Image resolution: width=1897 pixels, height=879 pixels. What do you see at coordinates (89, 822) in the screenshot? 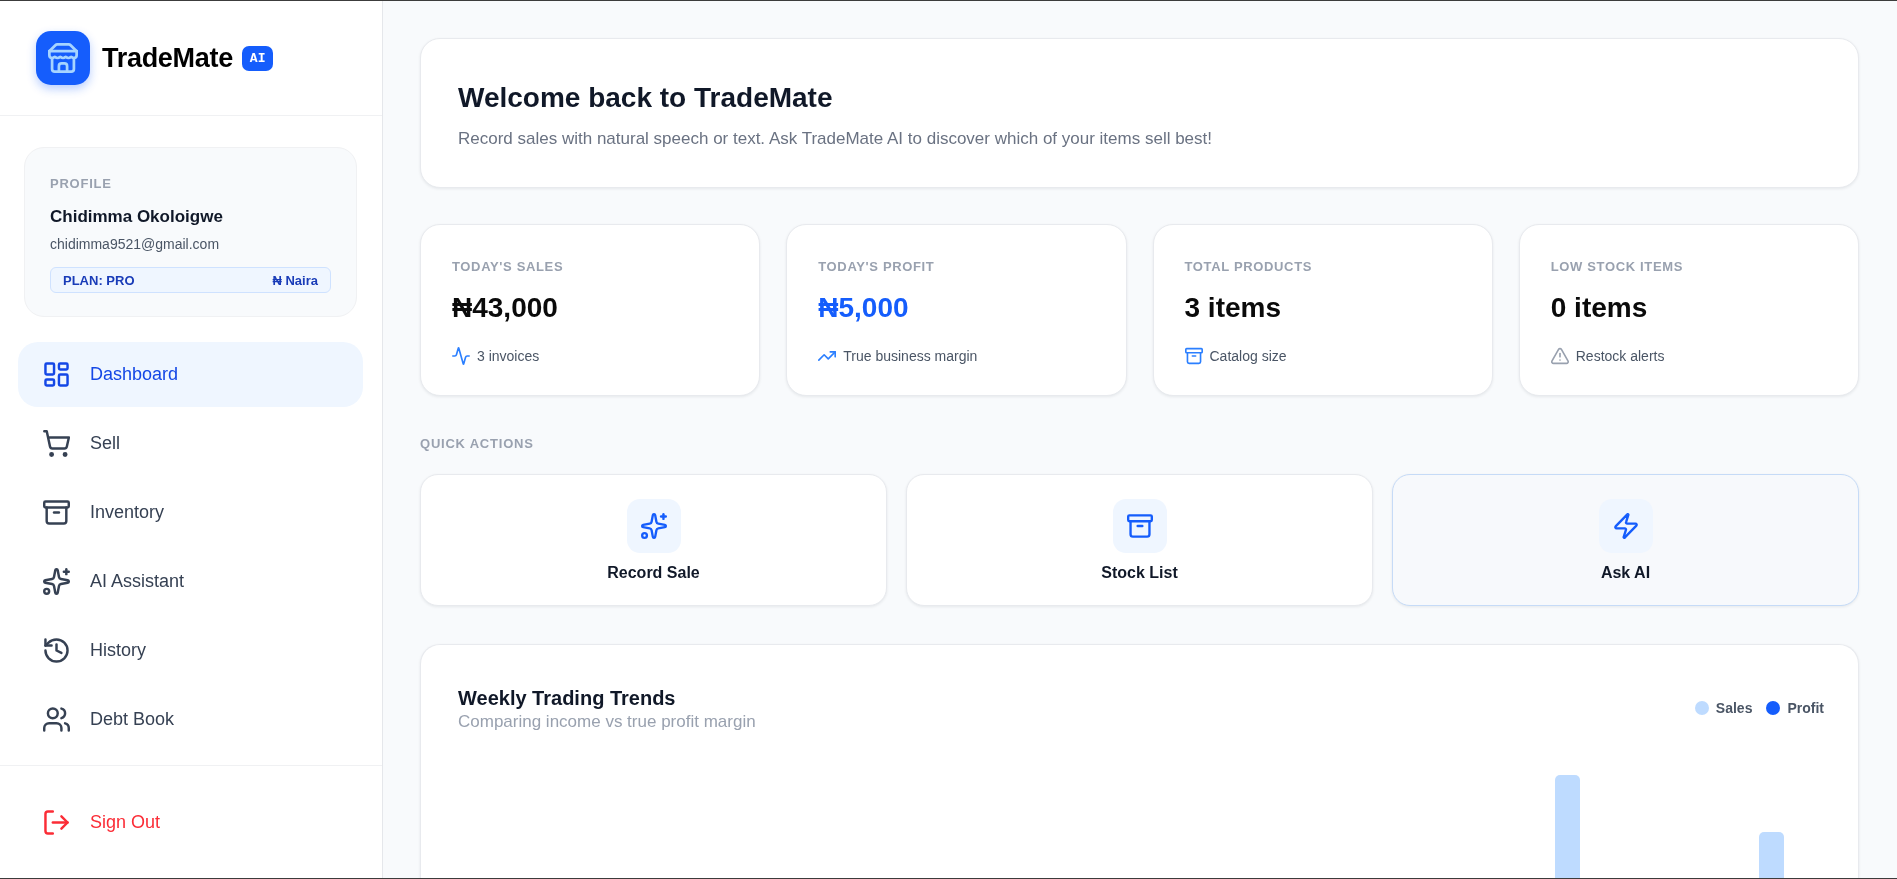
I see `sign-out-button: Sign Out` at bounding box center [89, 822].